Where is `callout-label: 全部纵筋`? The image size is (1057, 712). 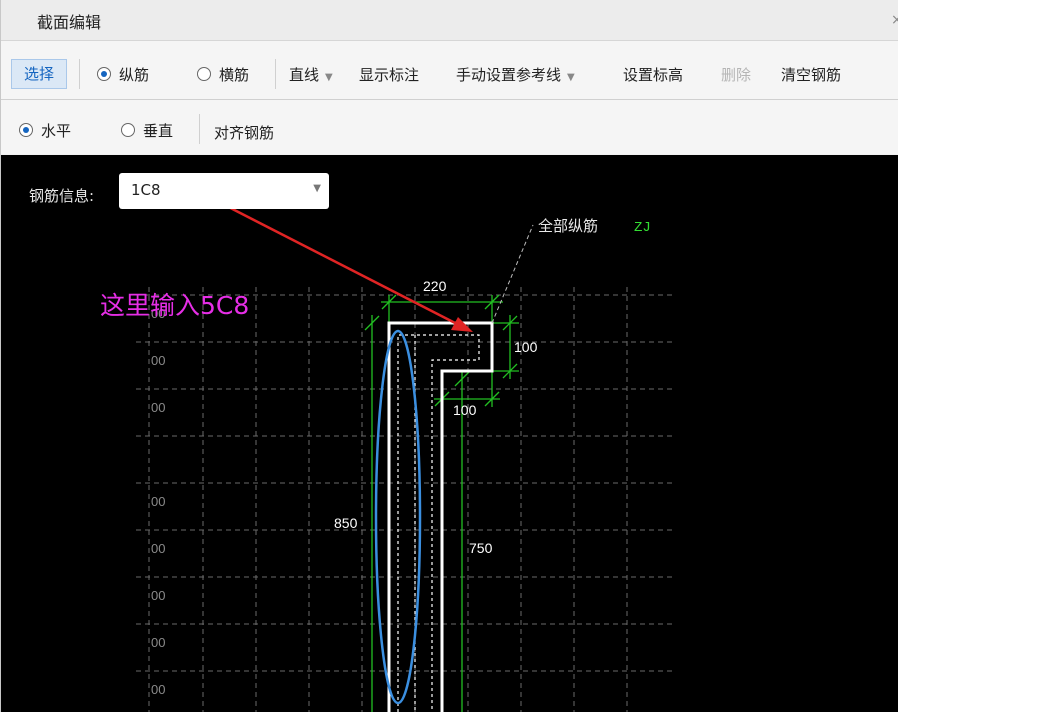 callout-label: 全部纵筋 is located at coordinates (568, 226).